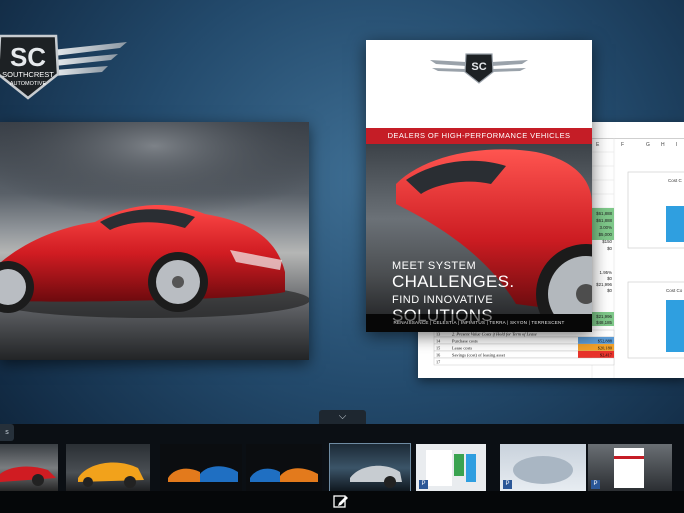 This screenshot has height=513, width=684. Describe the element at coordinates (609, 278) in the screenshot. I see `sheet-value-8: $0` at that location.